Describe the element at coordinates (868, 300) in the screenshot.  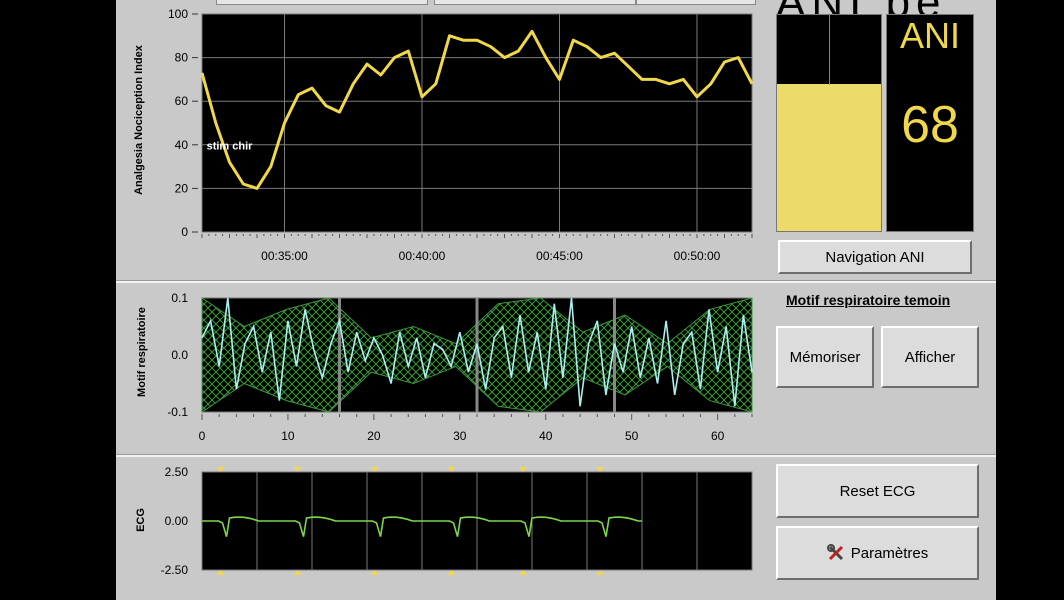
I see `witness-pattern-link: Motif respiratoire temoin` at that location.